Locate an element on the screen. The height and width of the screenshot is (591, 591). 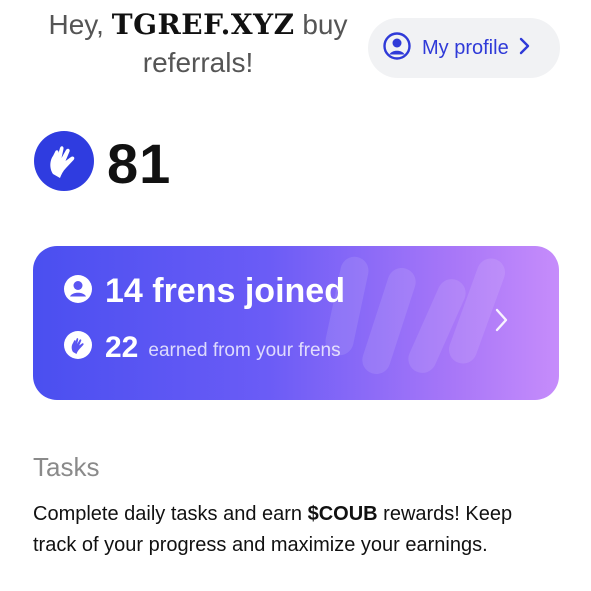
frens-joined-row: 14 frens joined is located at coordinates (204, 291).